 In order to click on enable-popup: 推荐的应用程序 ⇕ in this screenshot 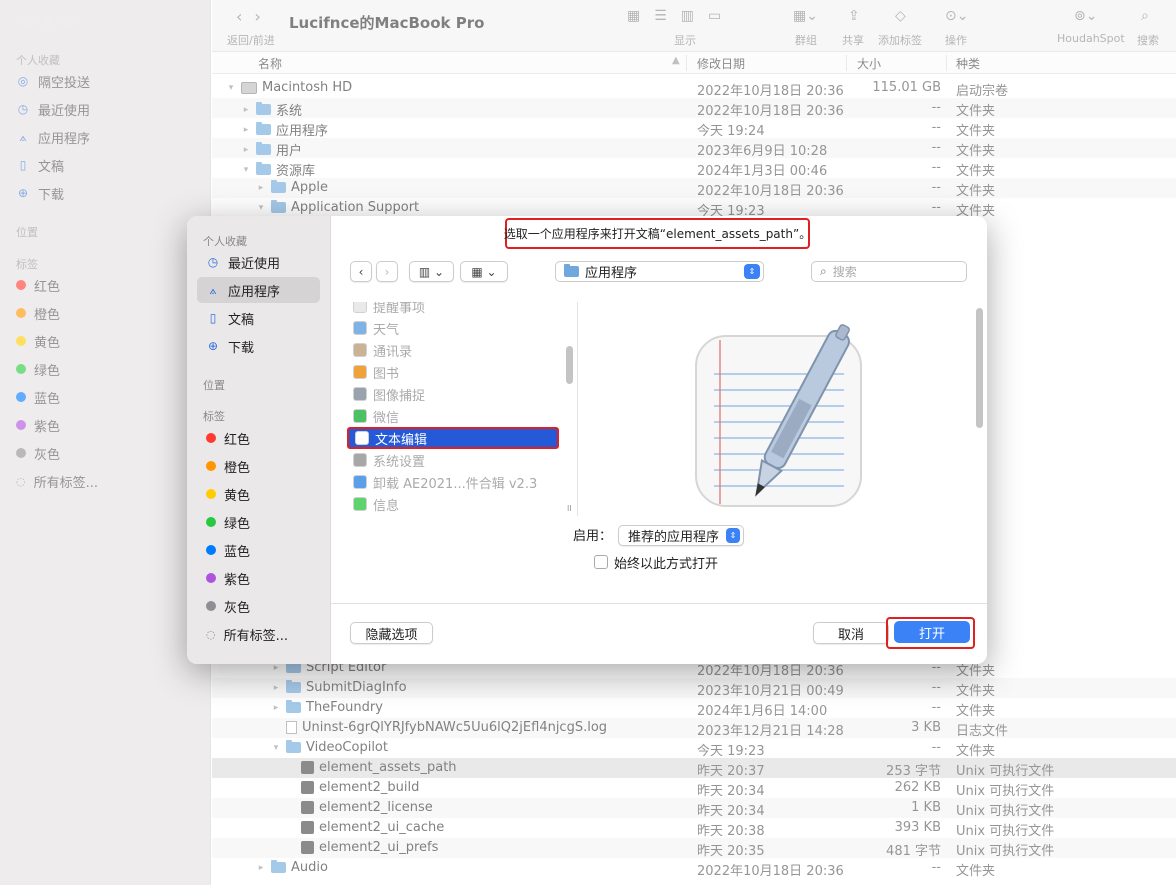, I will do `click(681, 535)`.